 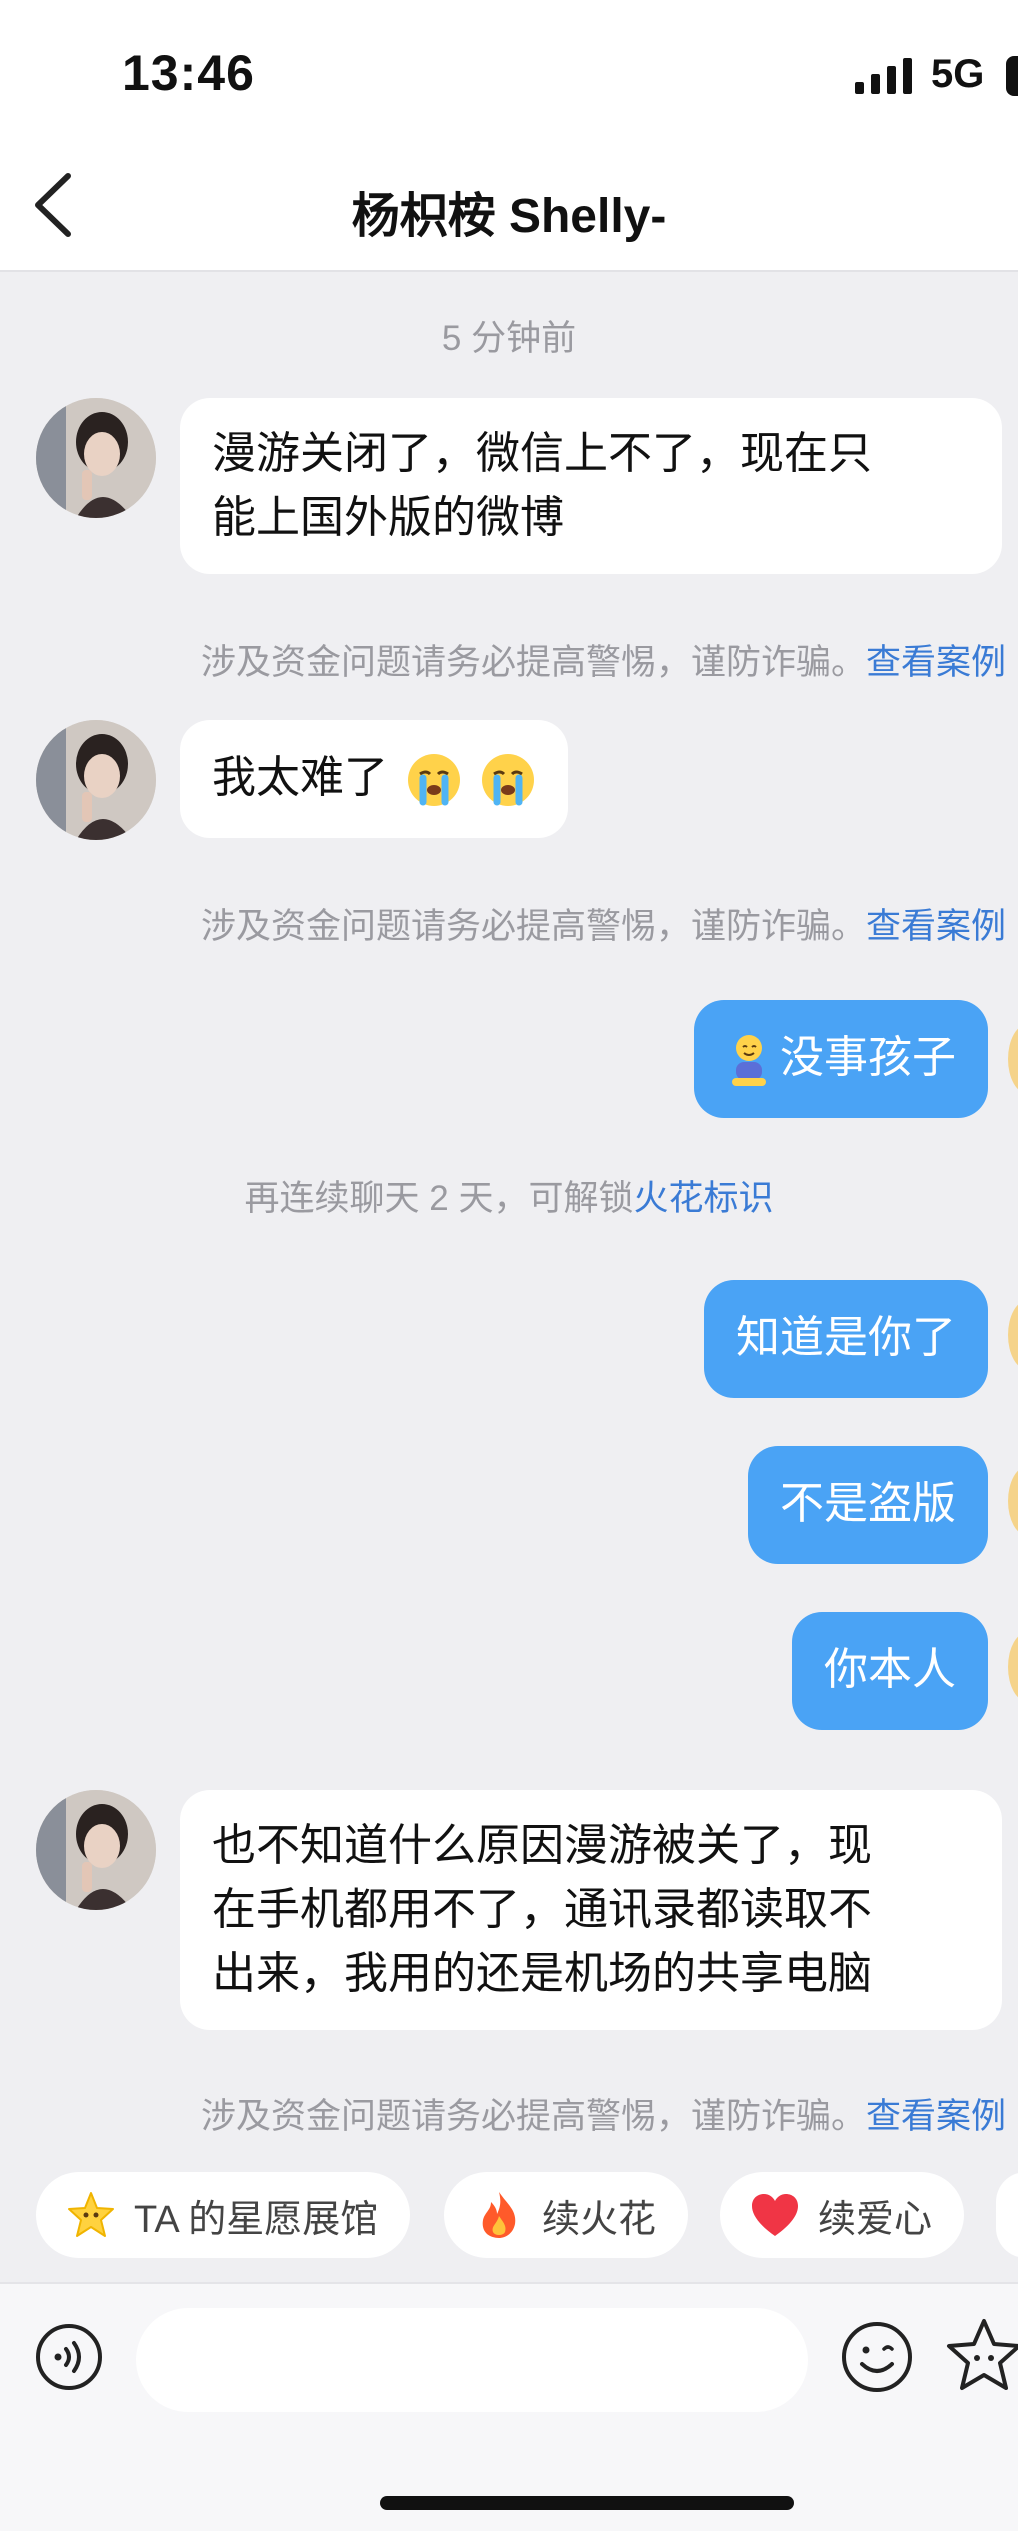 I want to click on streak-text: 再连续聊天 2 天，可解锁, so click(x=439, y=1198).